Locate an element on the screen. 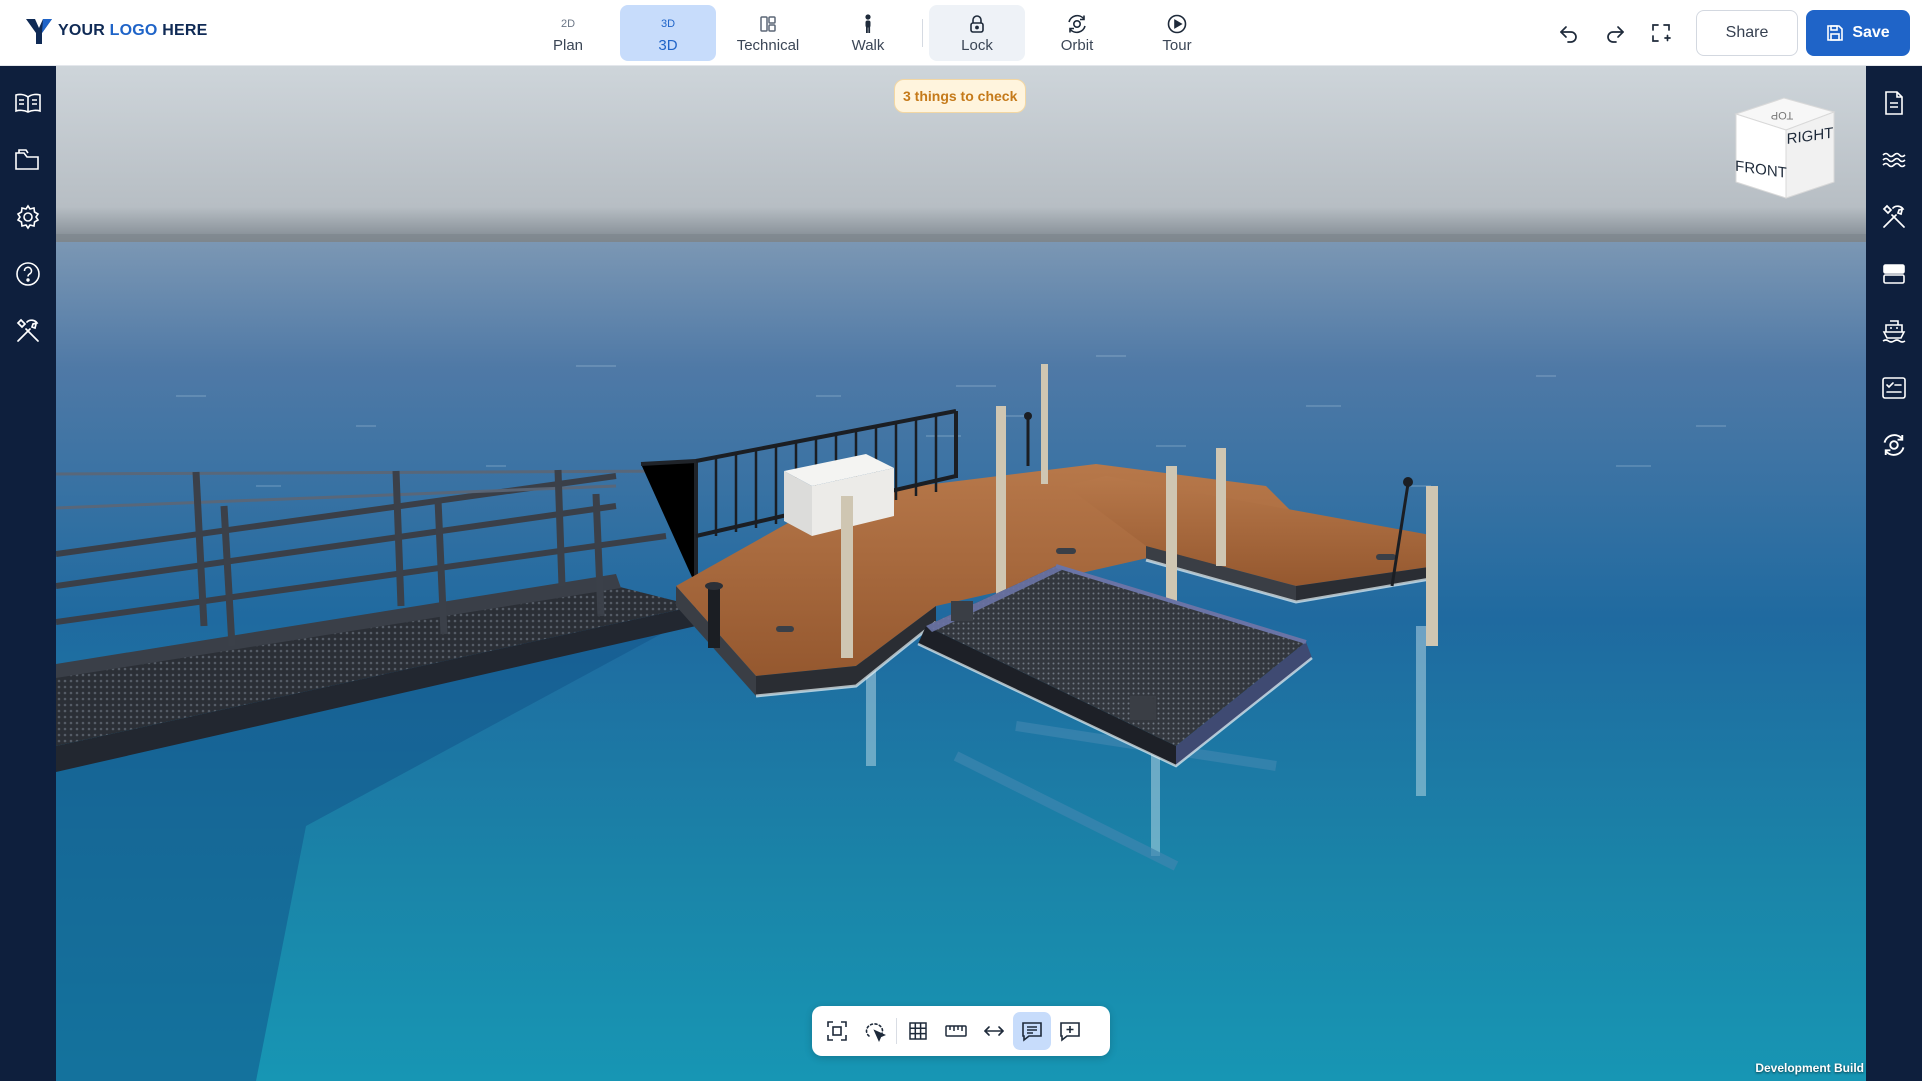  view-mode-3d-tag: 3D is located at coordinates (668, 23).